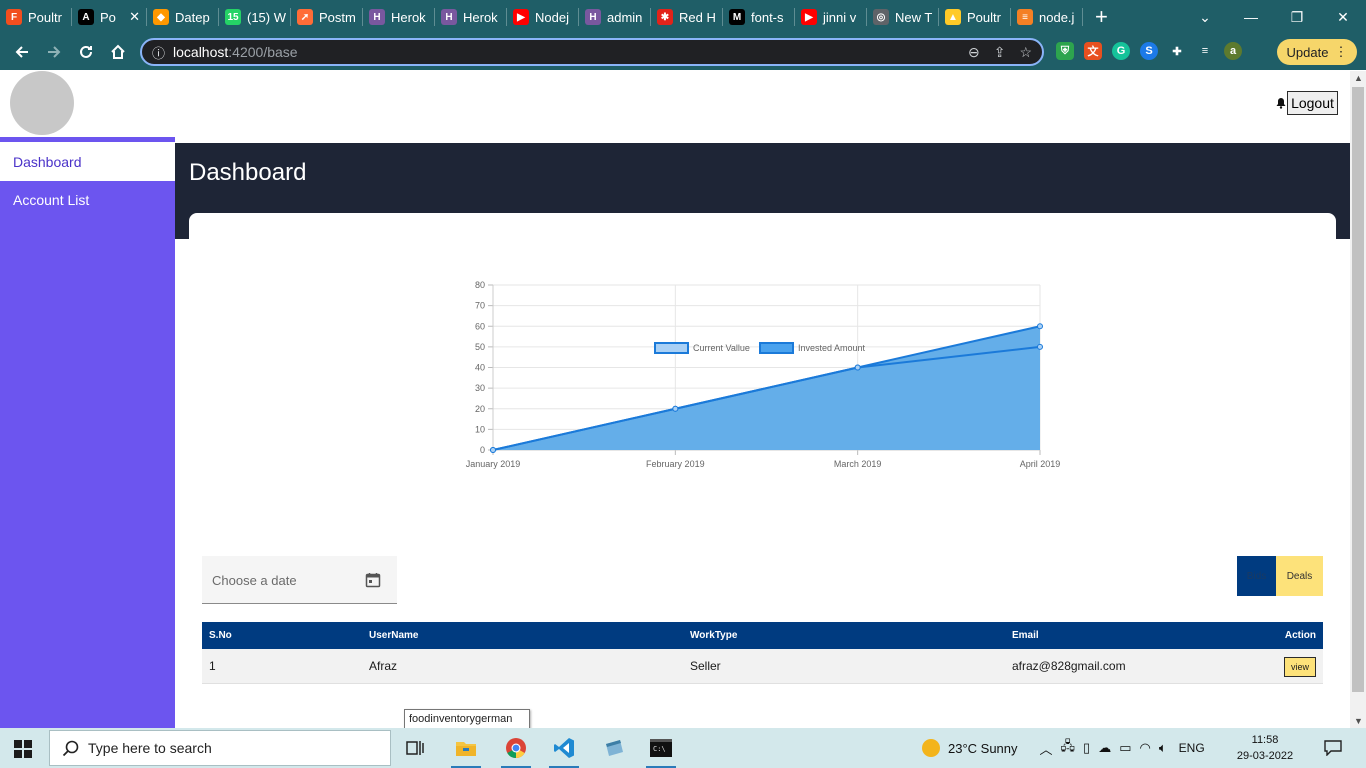  Describe the element at coordinates (671, 348) in the screenshot. I see `legend-swatch` at that location.